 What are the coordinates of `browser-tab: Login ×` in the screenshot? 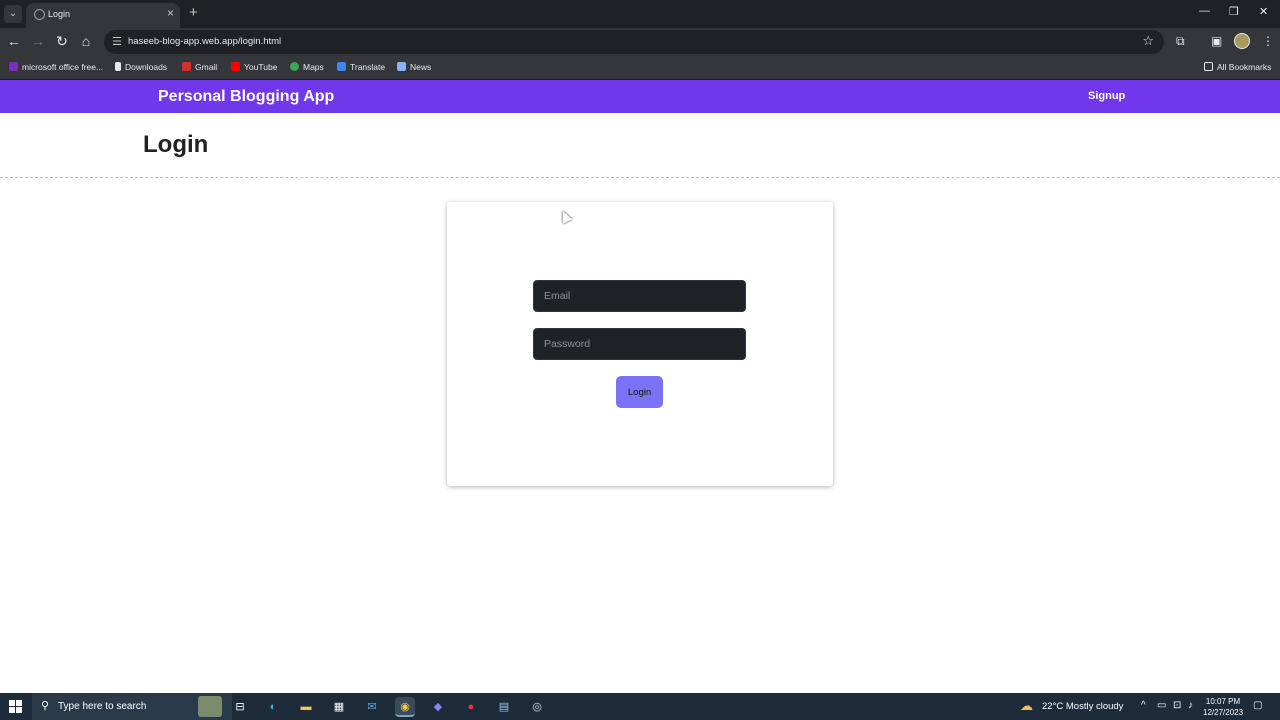 It's located at (103, 15).